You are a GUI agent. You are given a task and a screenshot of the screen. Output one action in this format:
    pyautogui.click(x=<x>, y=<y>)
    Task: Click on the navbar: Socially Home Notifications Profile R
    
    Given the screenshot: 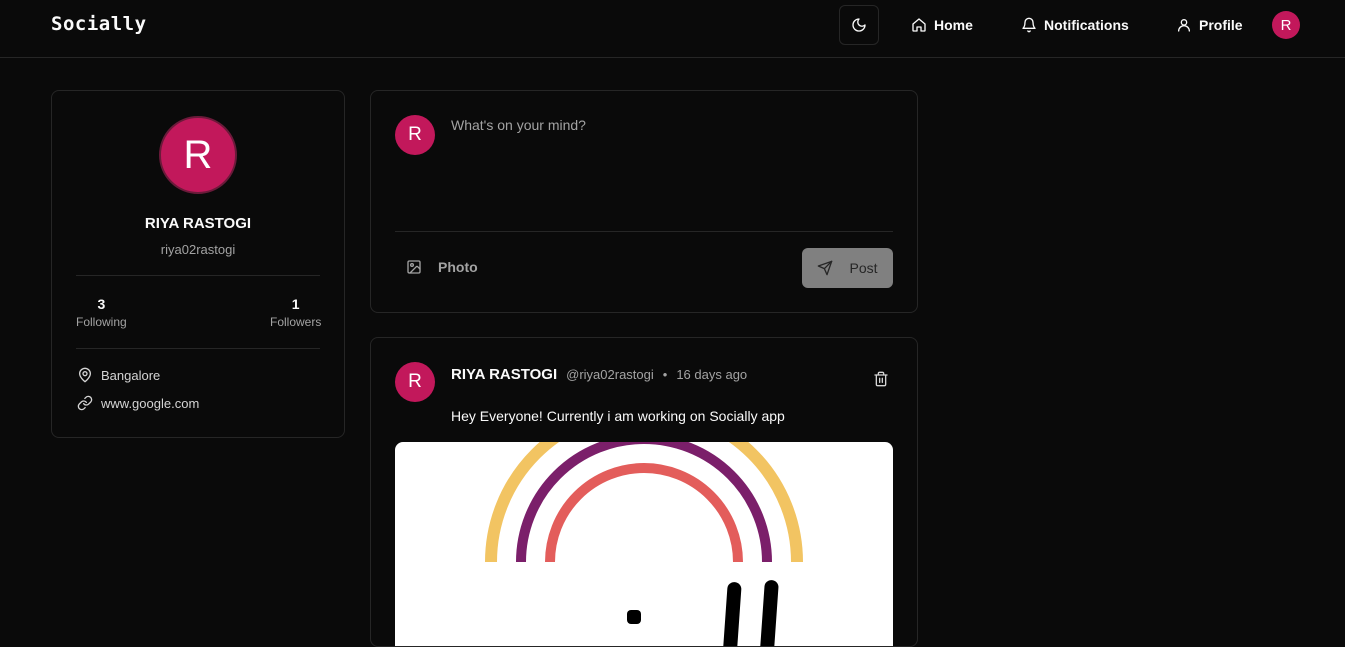 What is the action you would take?
    pyautogui.click(x=672, y=29)
    